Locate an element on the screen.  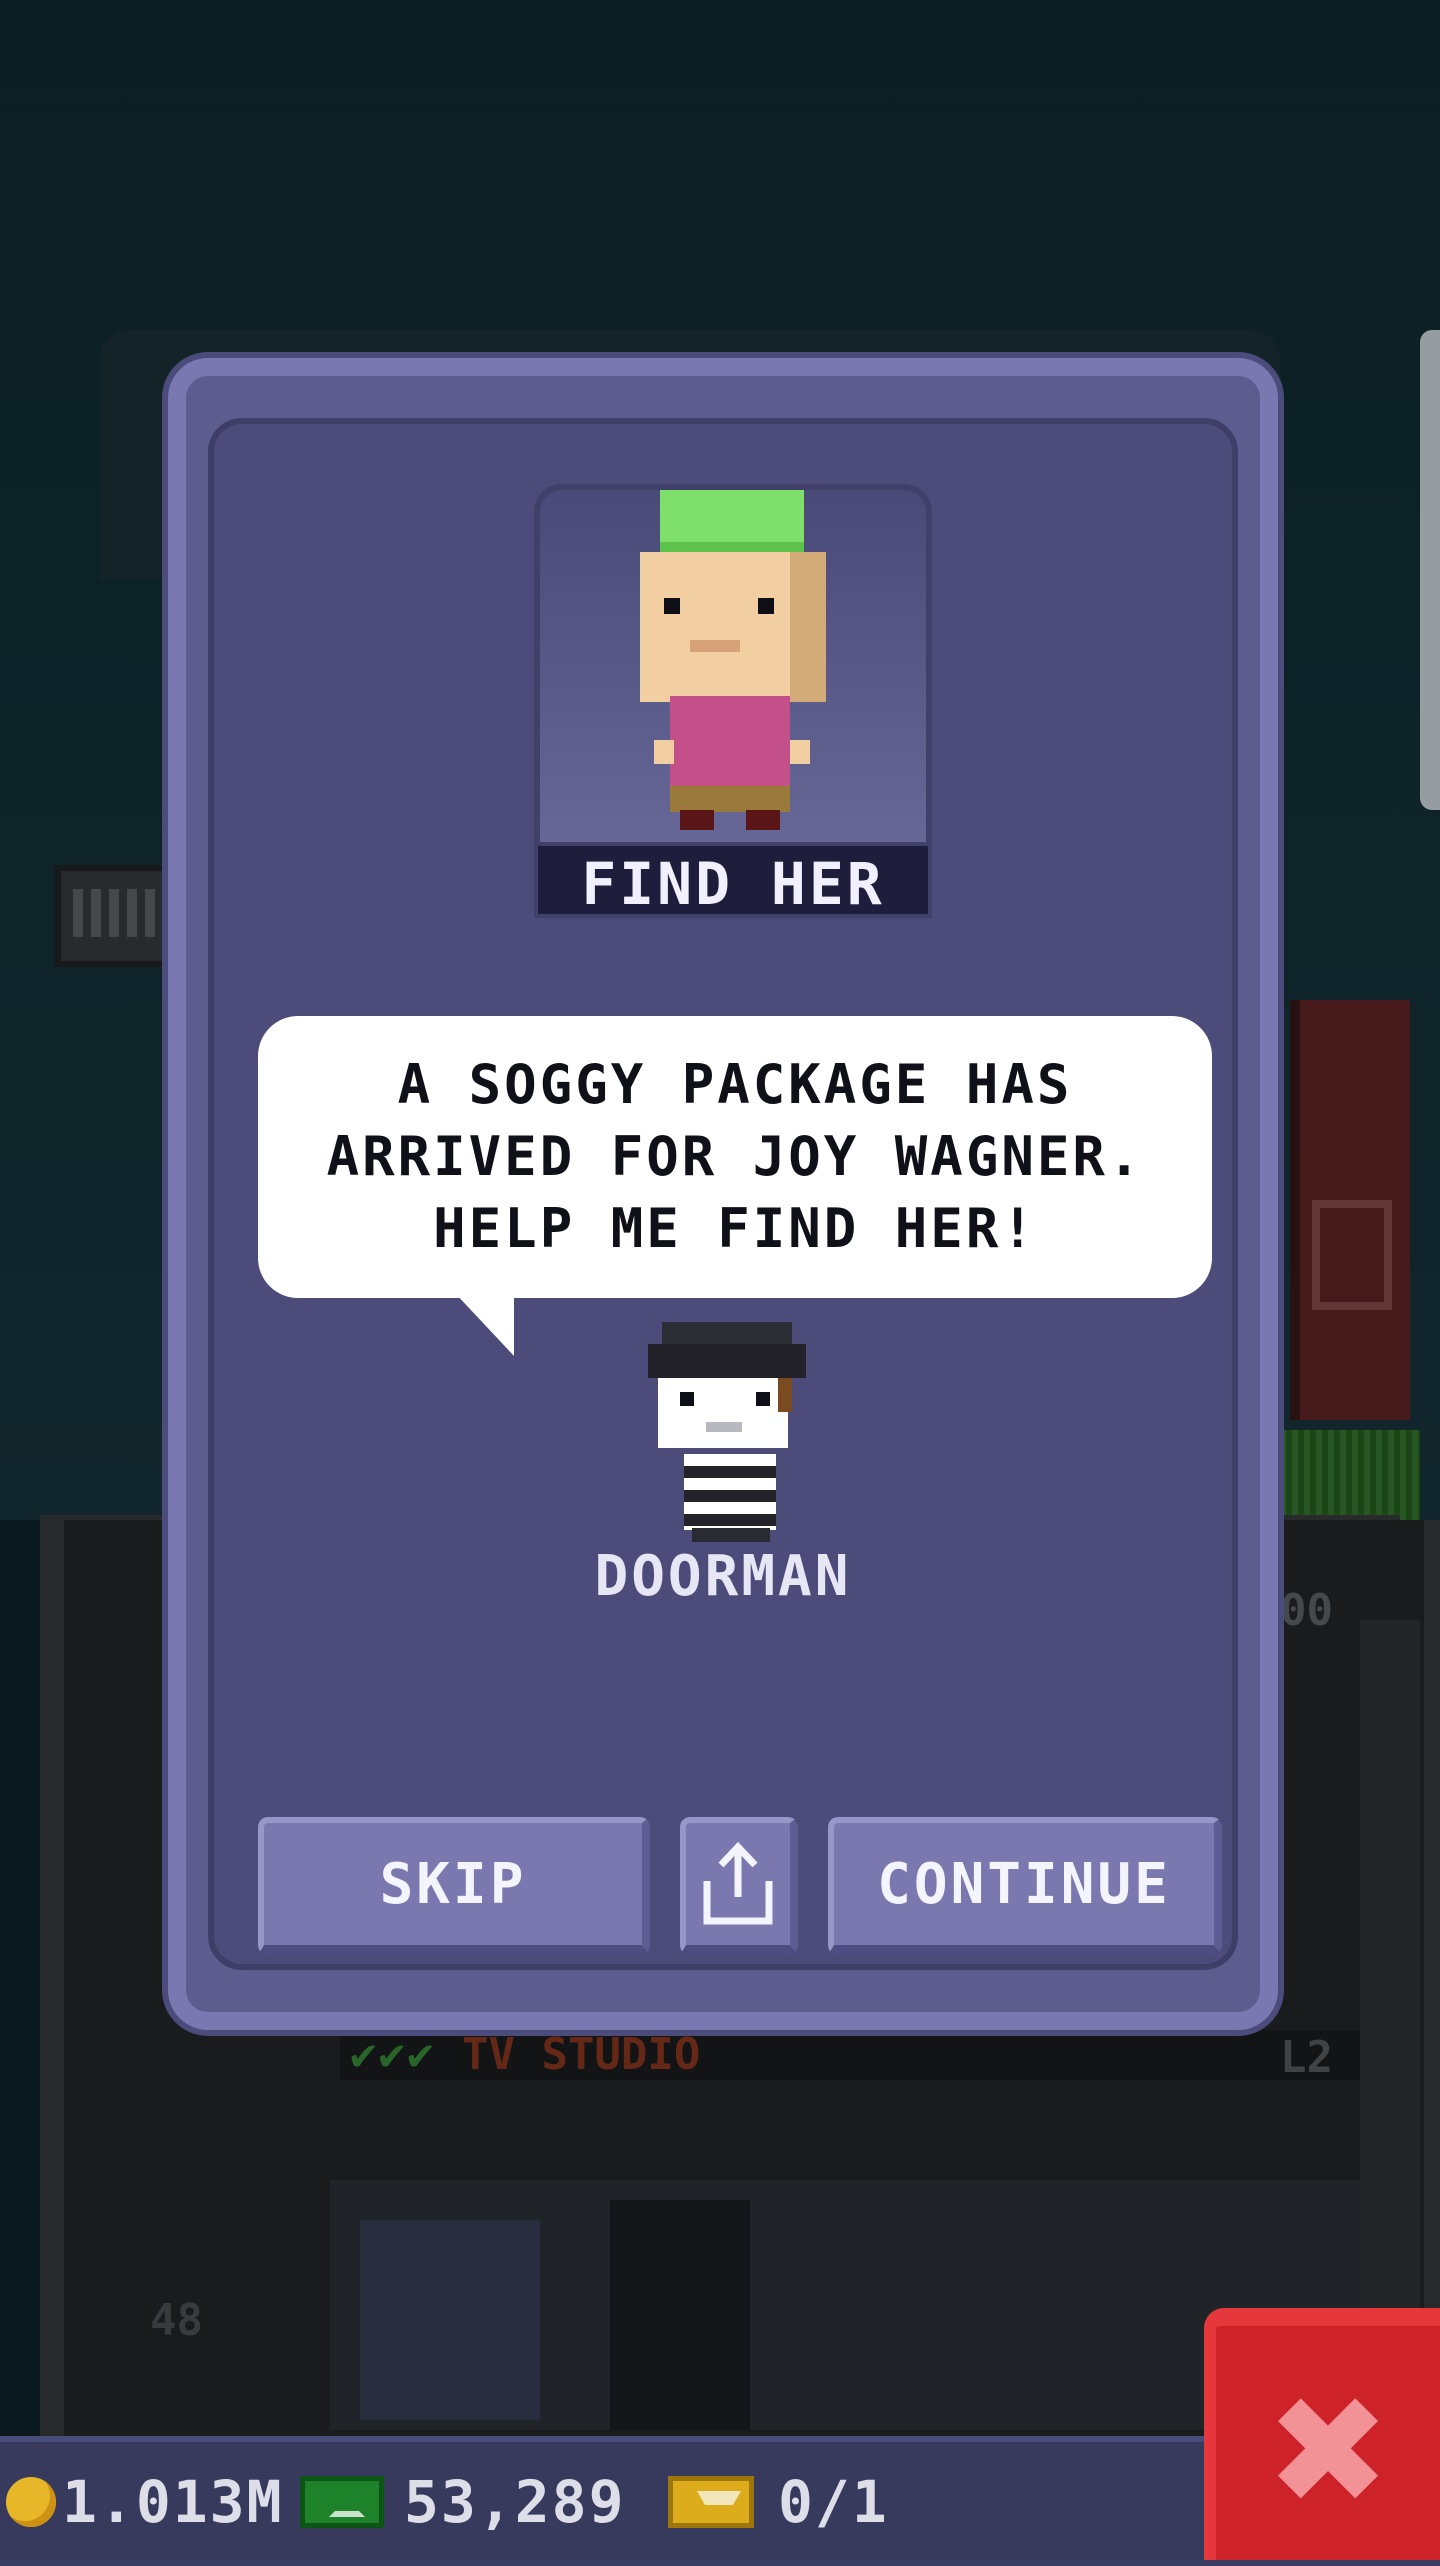
girl-avatar is located at coordinates (733, 683).